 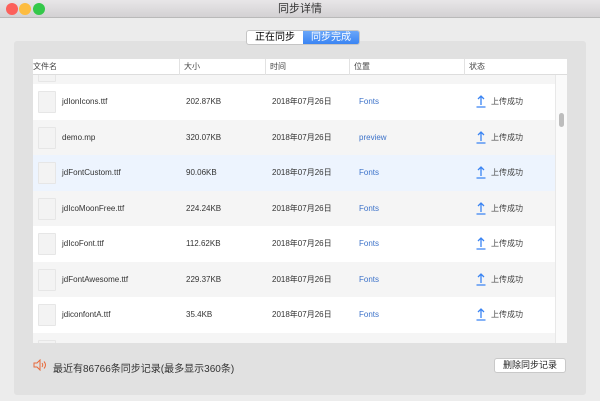 What do you see at coordinates (359, 67) in the screenshot?
I see `header-location: 位置` at bounding box center [359, 67].